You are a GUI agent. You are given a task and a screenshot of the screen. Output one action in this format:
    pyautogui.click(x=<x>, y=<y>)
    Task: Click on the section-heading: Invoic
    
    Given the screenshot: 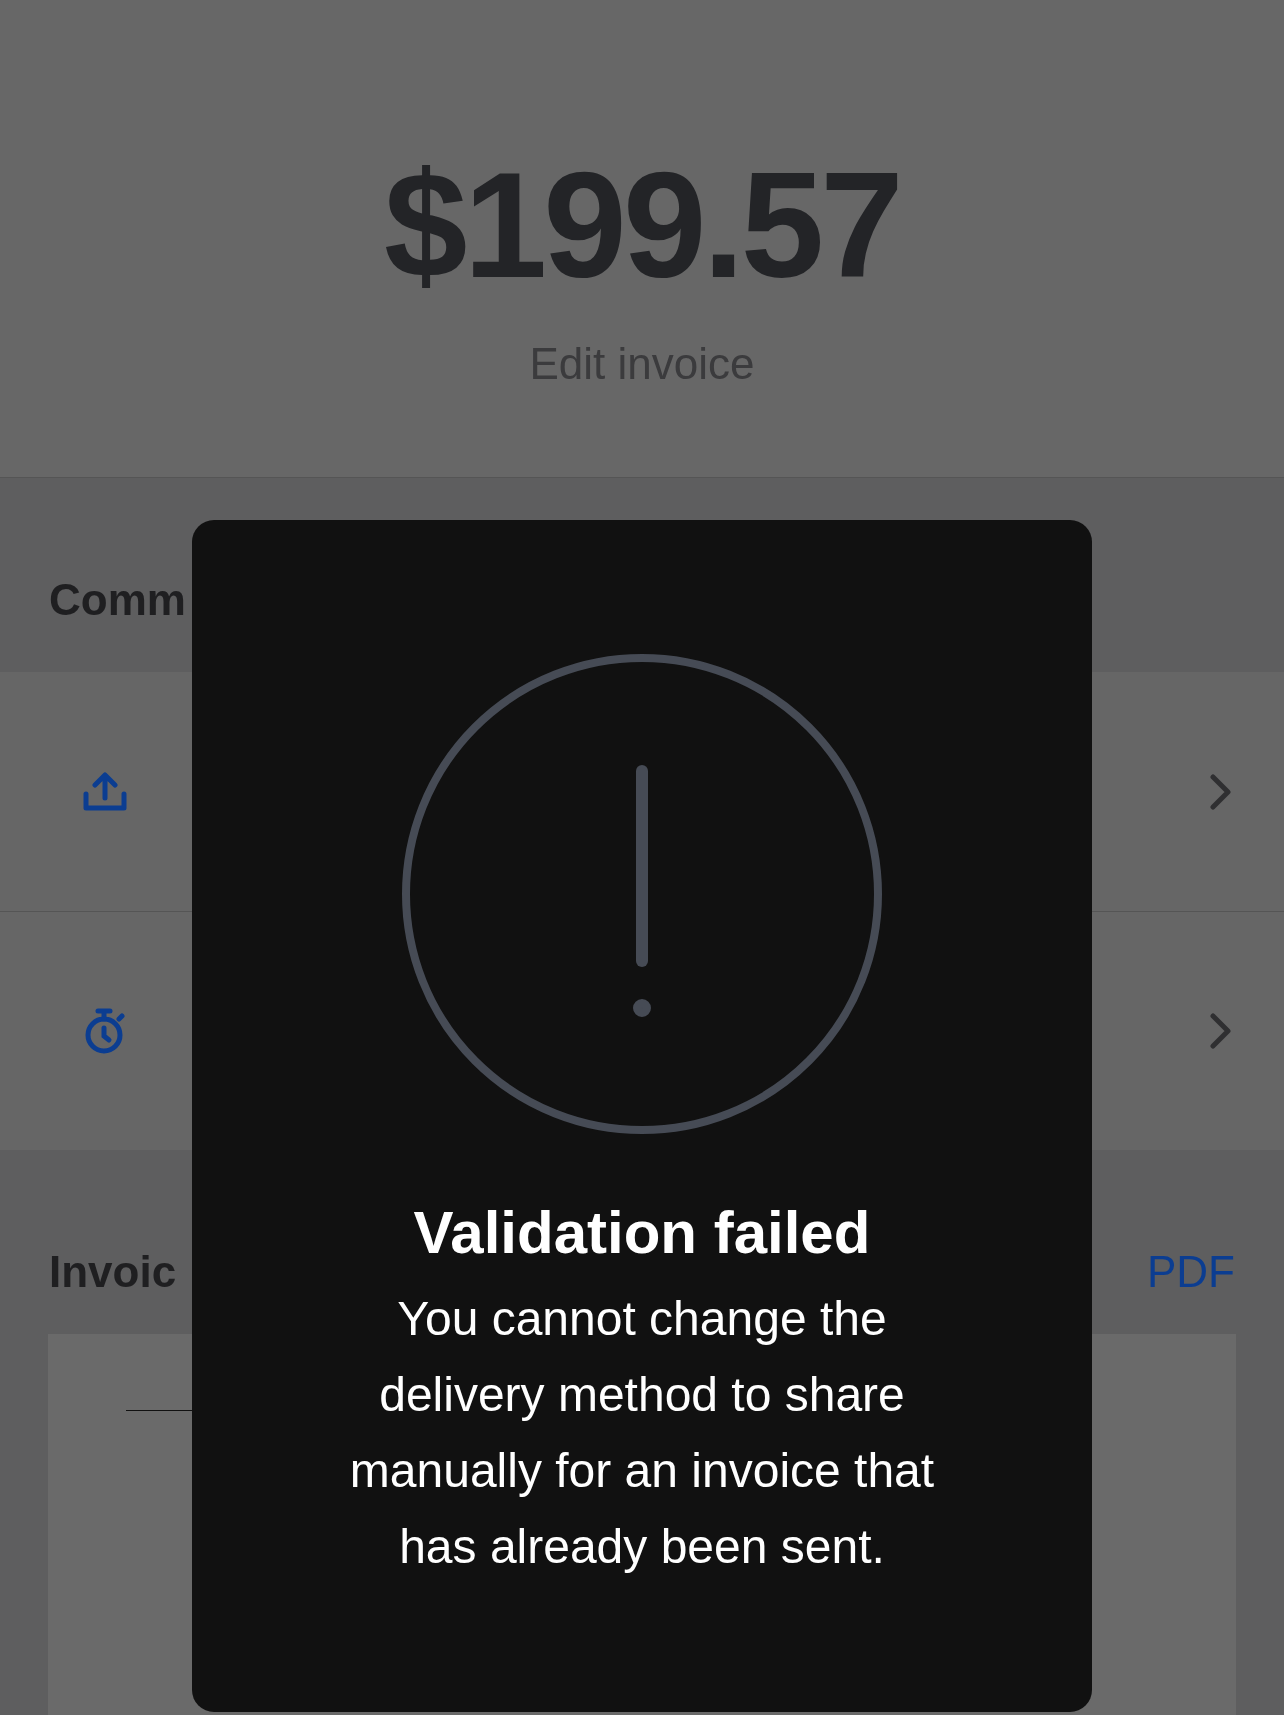 What is the action you would take?
    pyautogui.click(x=113, y=1272)
    